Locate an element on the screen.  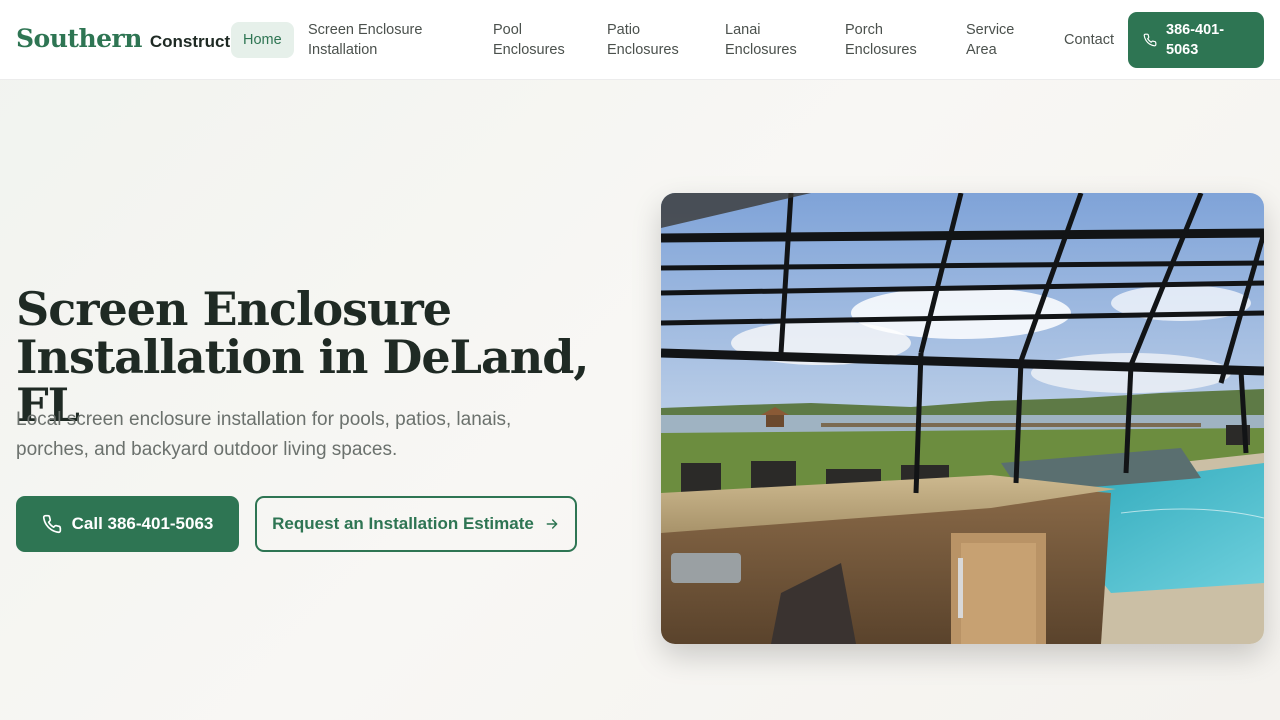
nav-item-patio-enclosures: Patio Enclosures is located at coordinates (652, 40).